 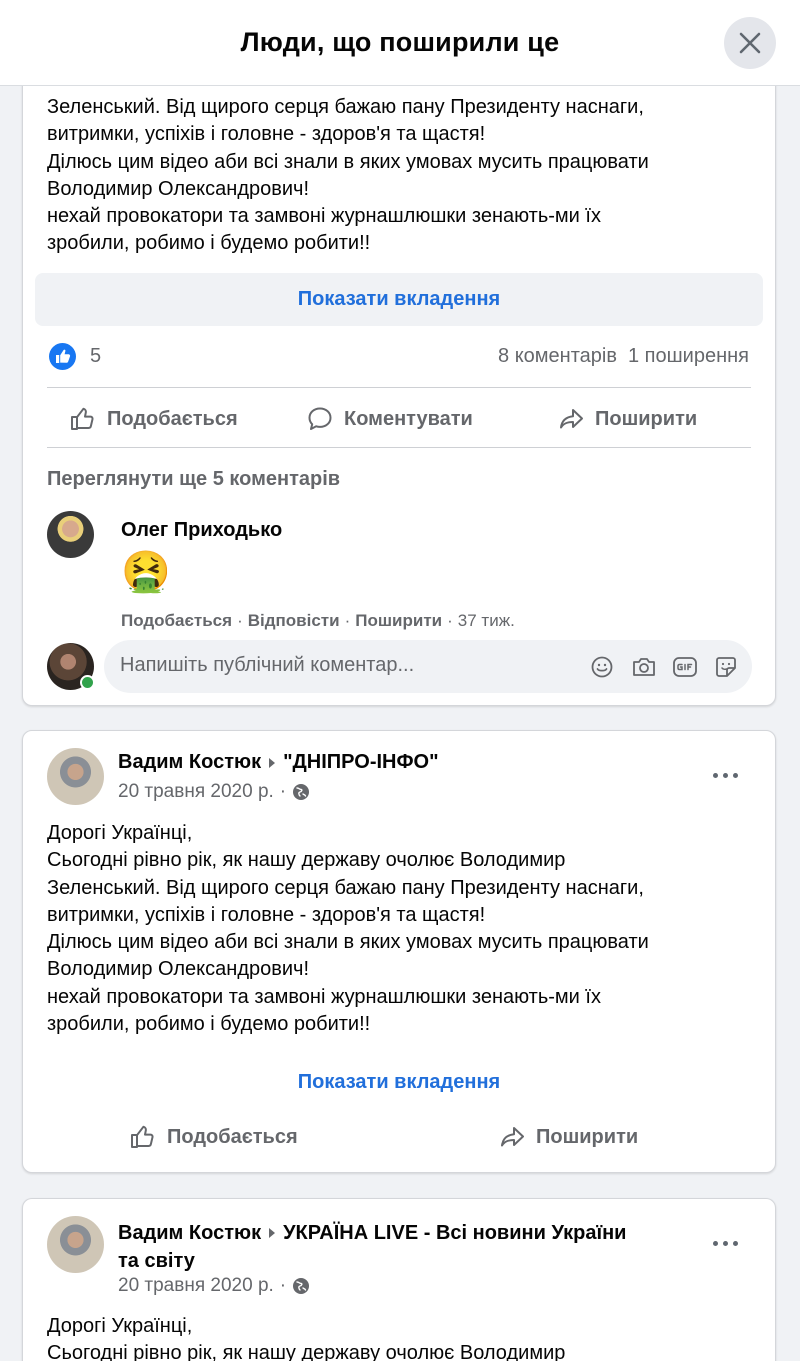 I want to click on like-reaction-icon, so click(x=62, y=356).